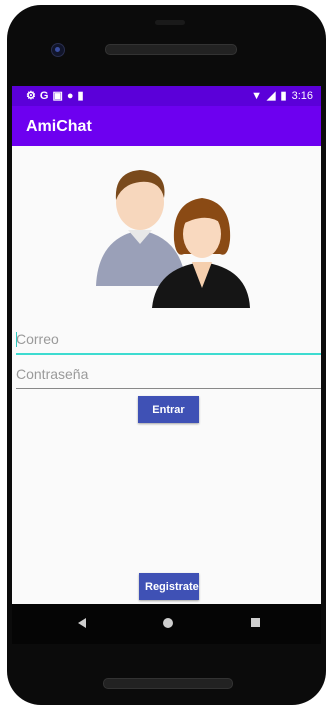  I want to click on recent-apps-icon, so click(255, 622).